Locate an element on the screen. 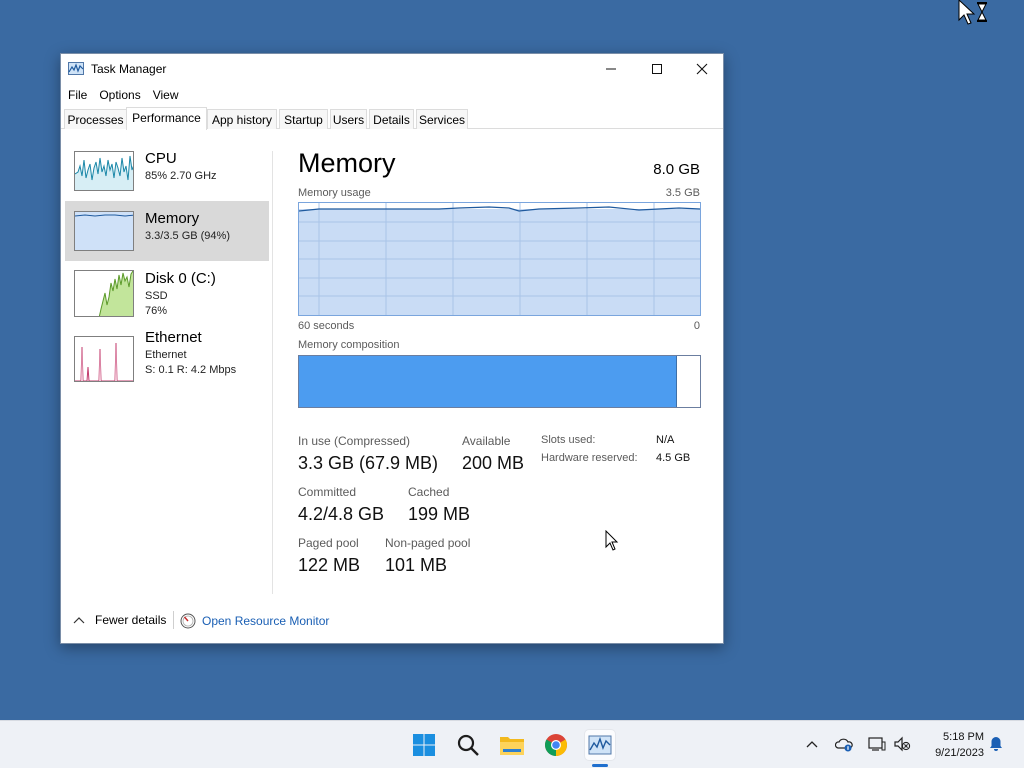 This screenshot has height=768, width=1024. task-manager-app-icon is located at coordinates (76, 68).